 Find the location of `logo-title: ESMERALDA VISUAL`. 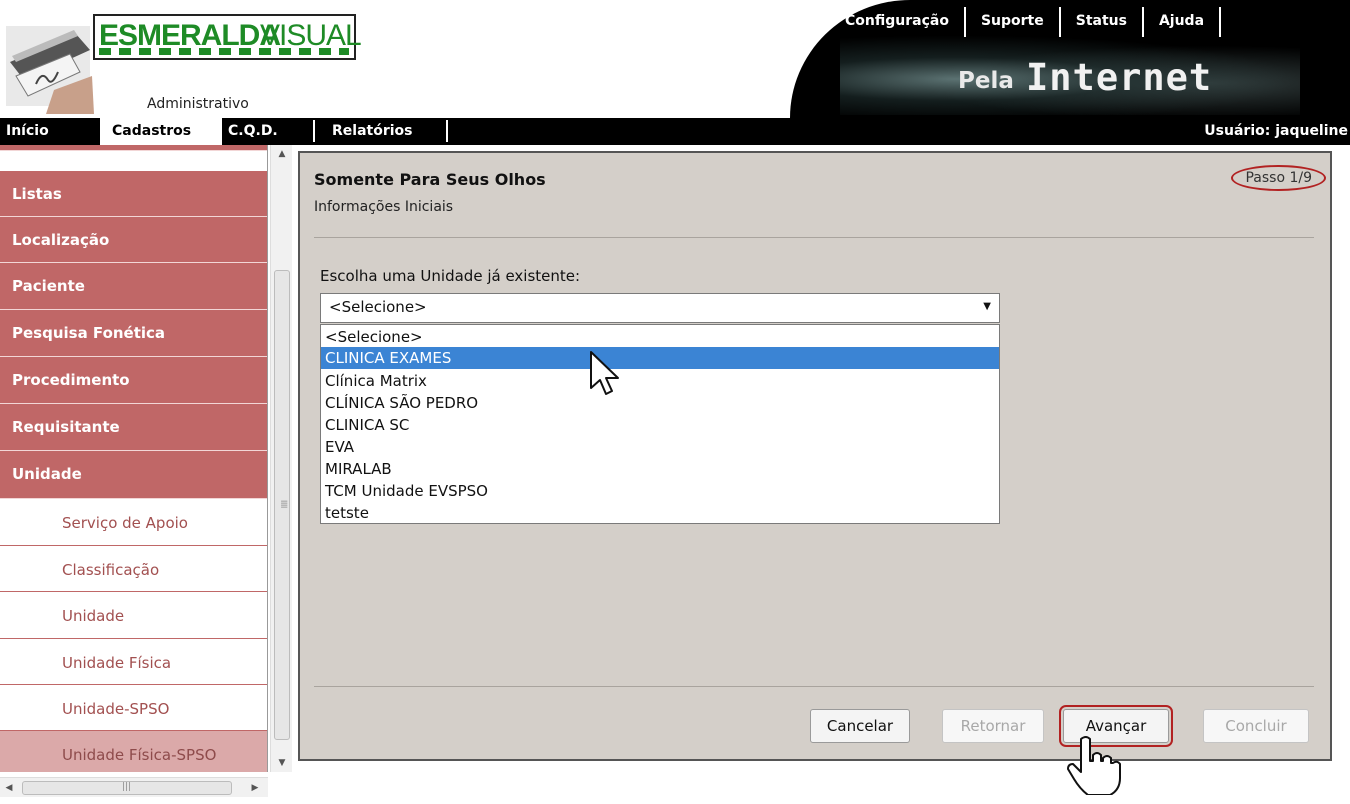

logo-title: ESMERALDA VISUAL is located at coordinates (227, 37).